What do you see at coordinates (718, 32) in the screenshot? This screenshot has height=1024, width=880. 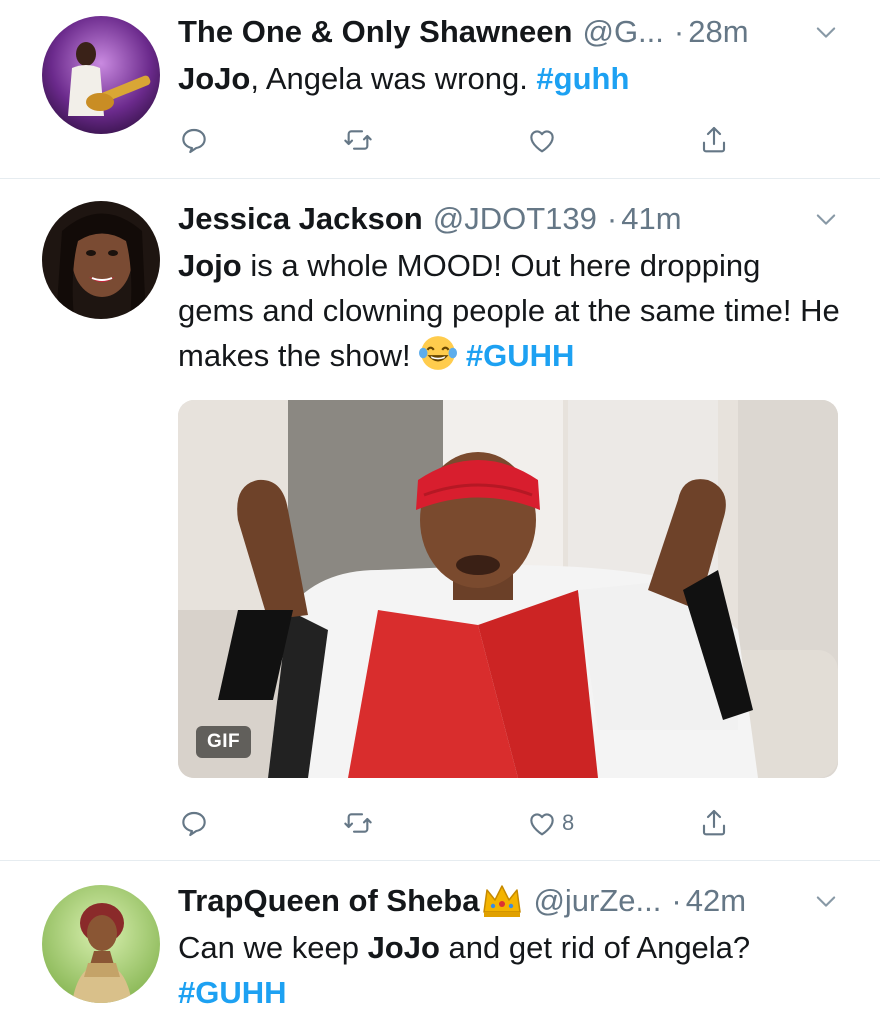 I see `timestamp: 28m` at bounding box center [718, 32].